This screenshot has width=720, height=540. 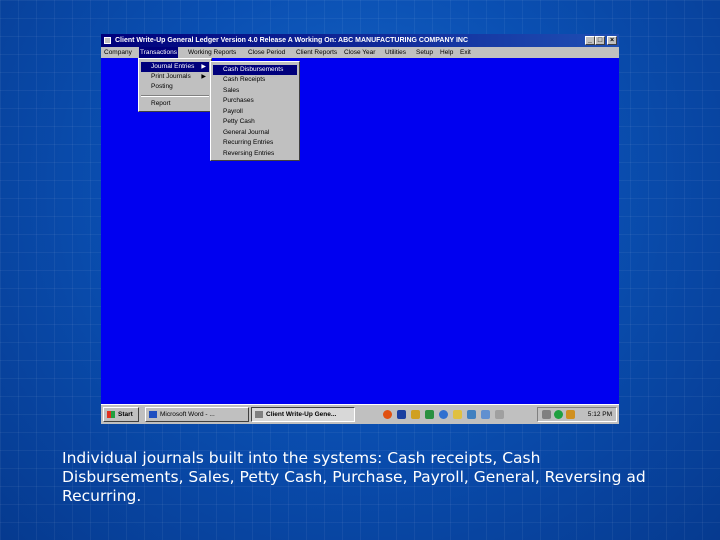 I want to click on tray-volume-icon, so click(x=570, y=414).